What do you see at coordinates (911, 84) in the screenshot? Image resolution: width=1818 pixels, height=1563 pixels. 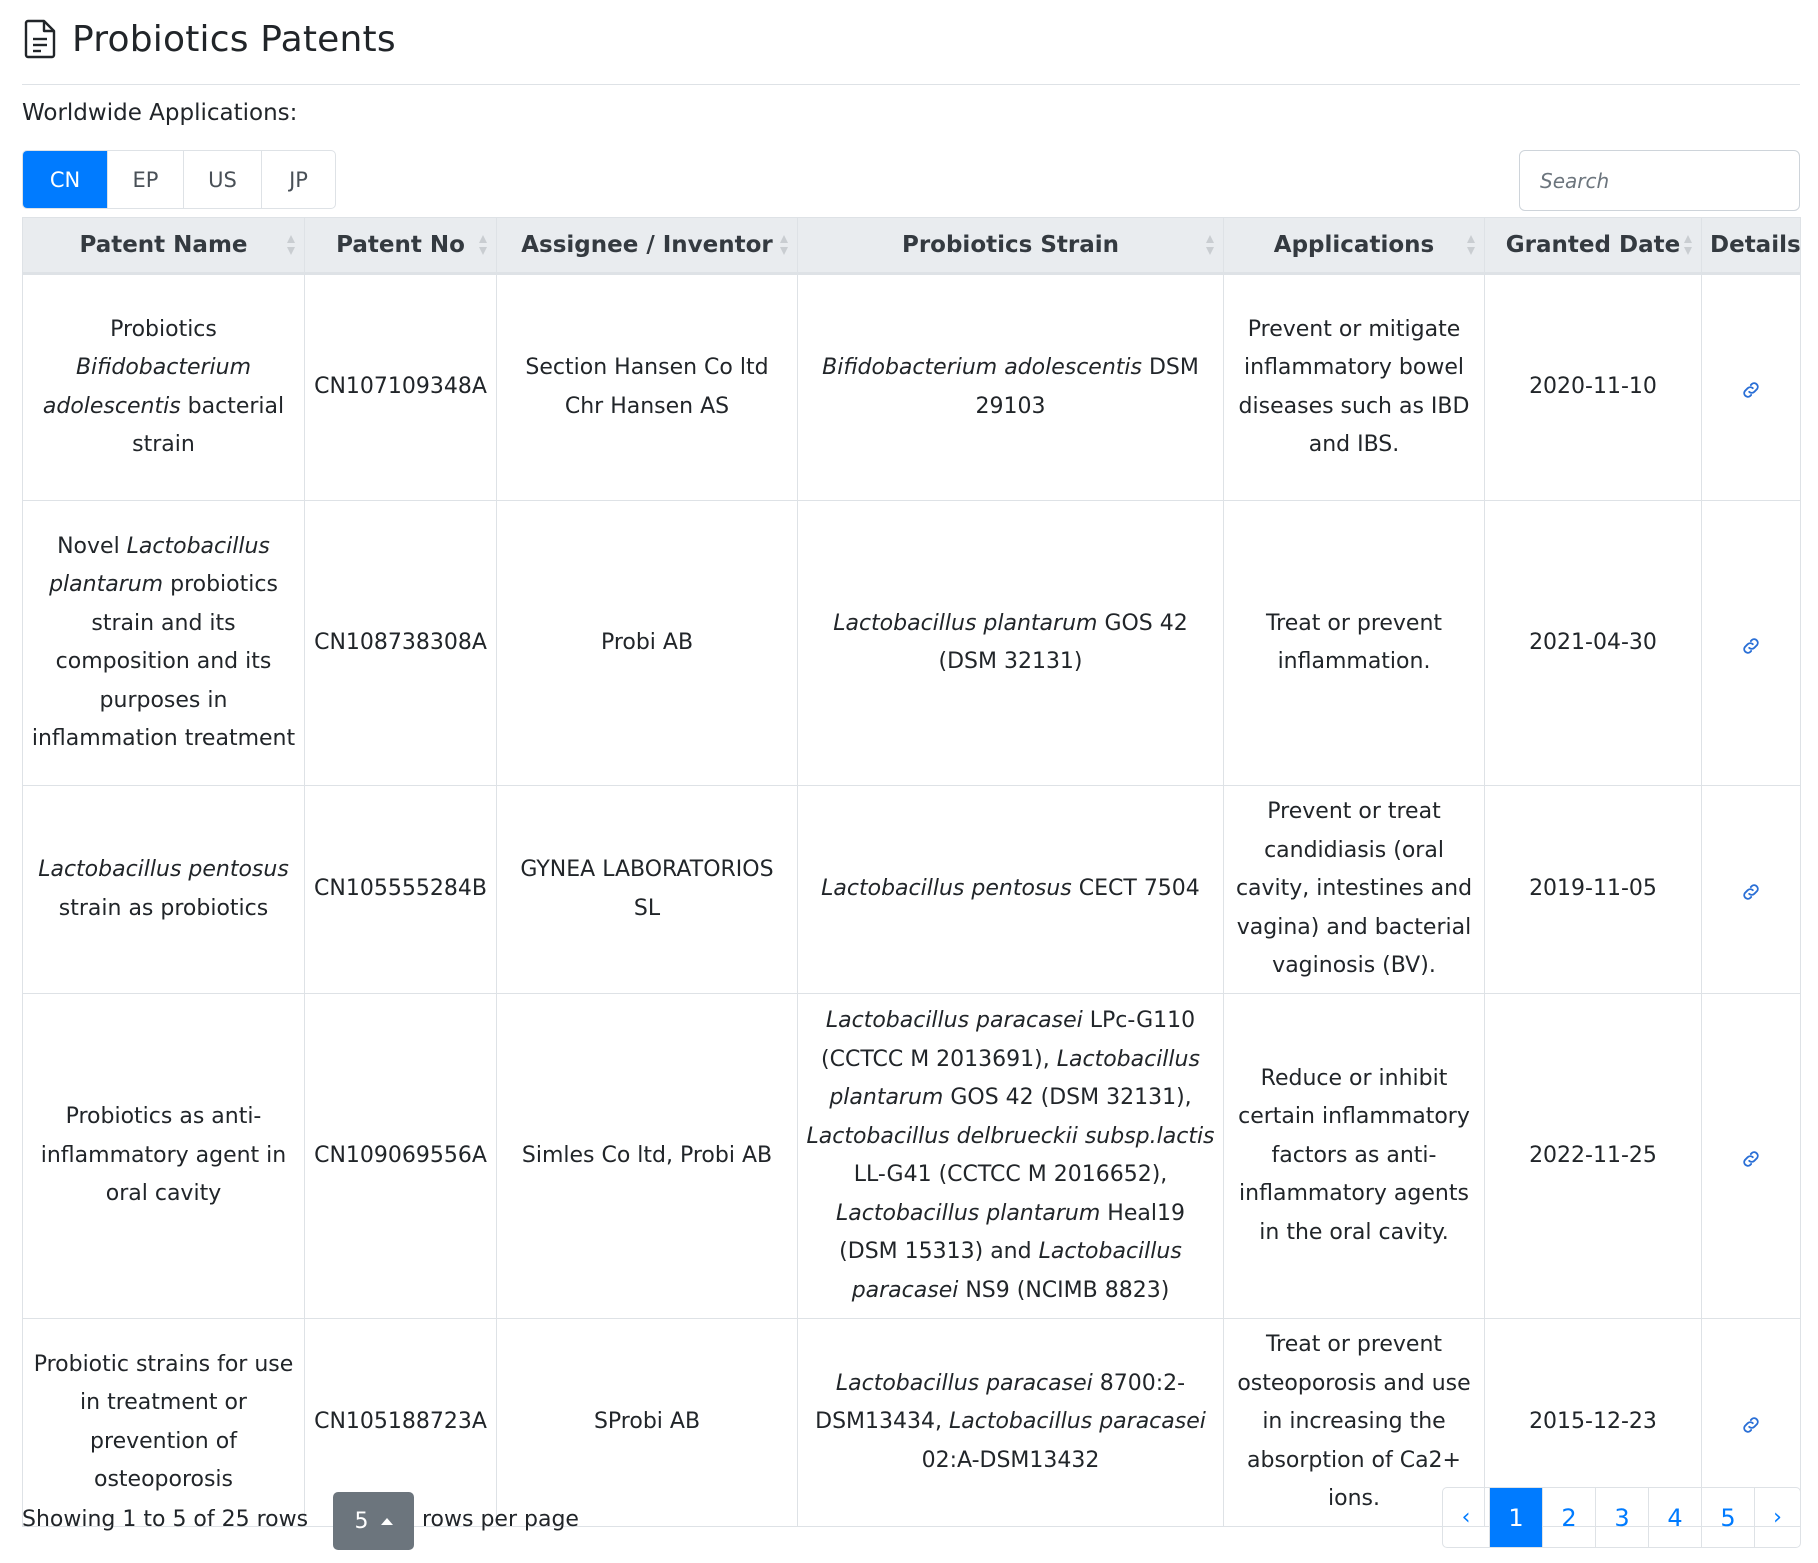 I see `header-divider` at bounding box center [911, 84].